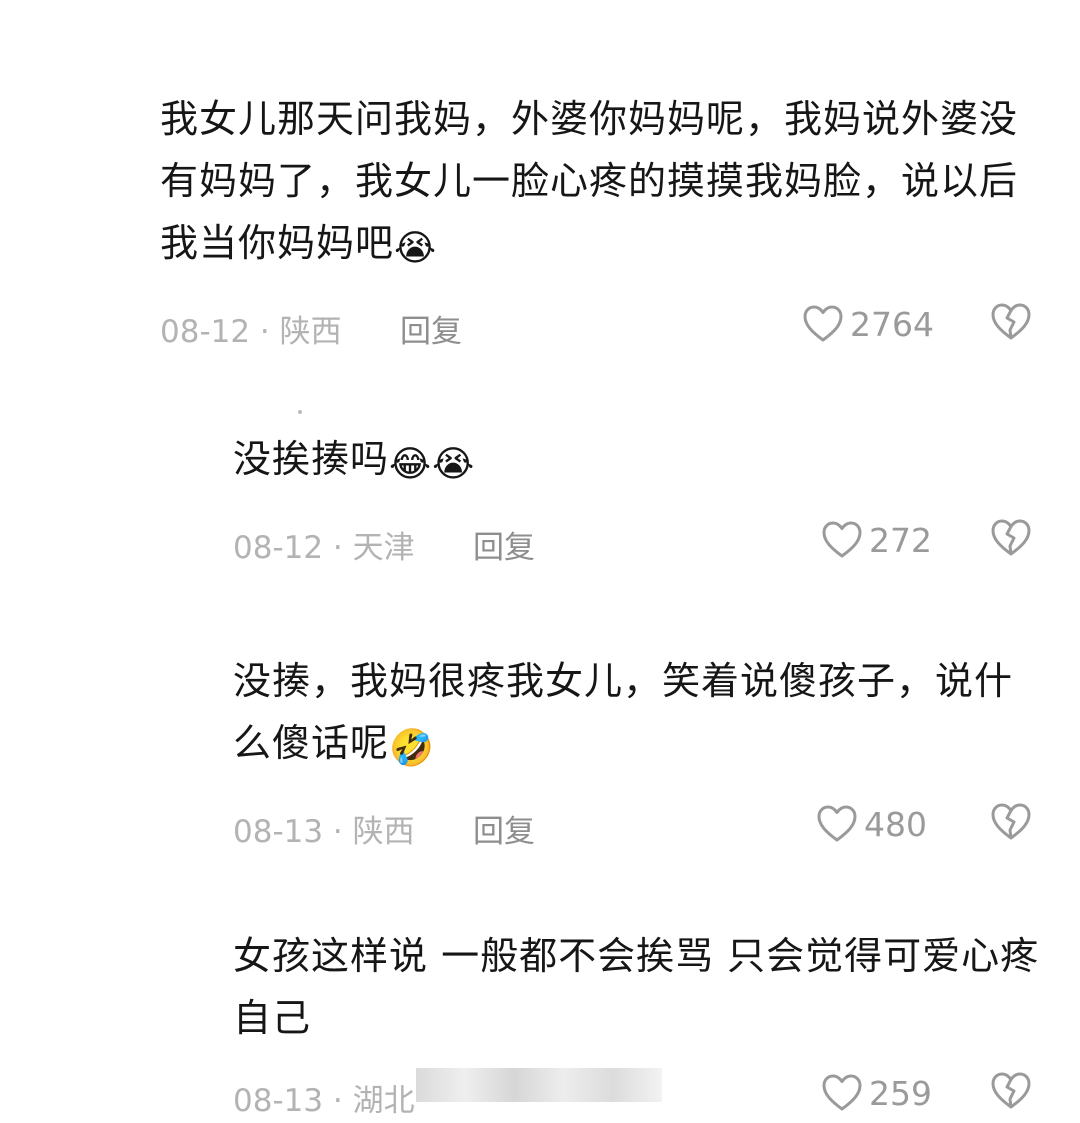  Describe the element at coordinates (300, 412) in the screenshot. I see `divider-dot` at that location.